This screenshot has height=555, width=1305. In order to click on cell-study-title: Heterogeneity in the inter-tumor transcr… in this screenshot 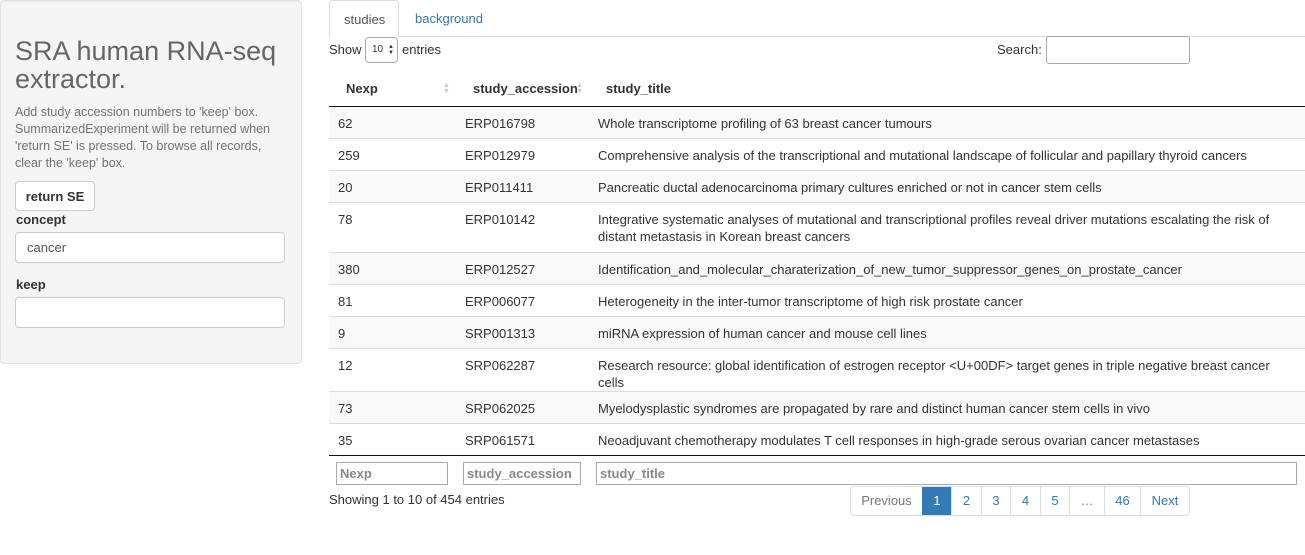, I will do `click(947, 299)`.